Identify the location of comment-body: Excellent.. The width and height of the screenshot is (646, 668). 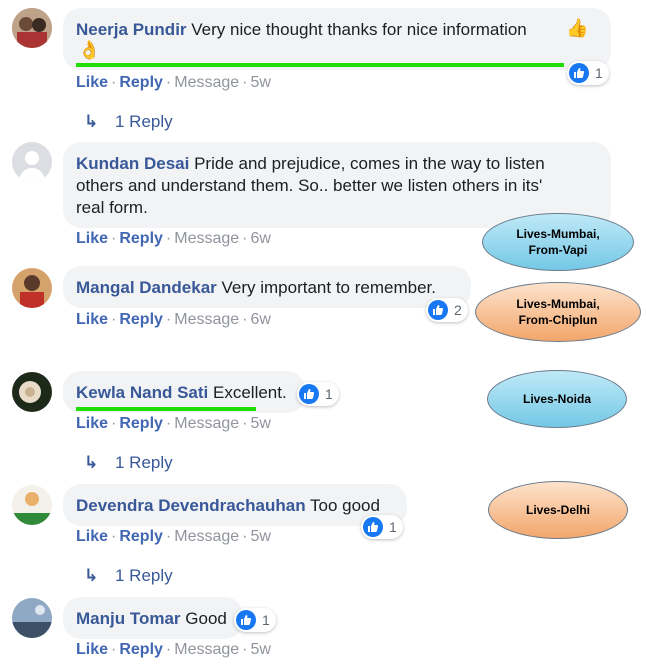
(250, 392).